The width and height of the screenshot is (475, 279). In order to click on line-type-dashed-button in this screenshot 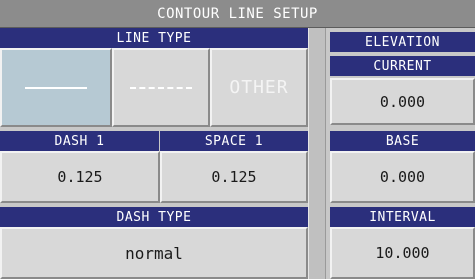, I will do `click(161, 87)`.